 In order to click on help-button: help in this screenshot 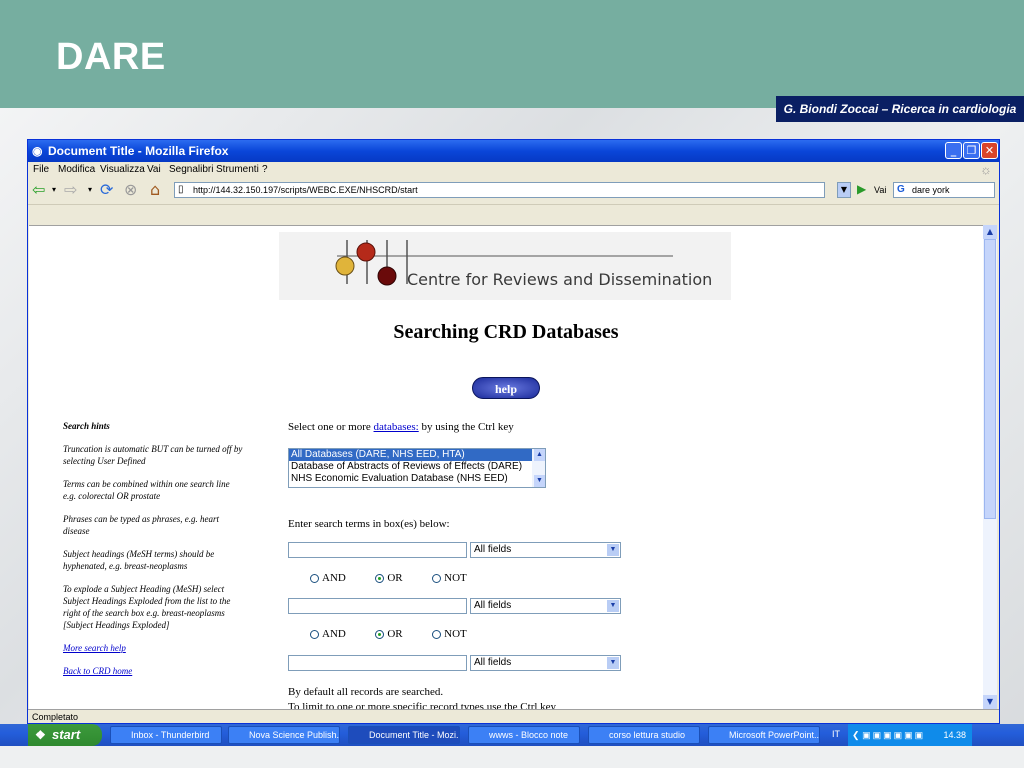, I will do `click(506, 388)`.